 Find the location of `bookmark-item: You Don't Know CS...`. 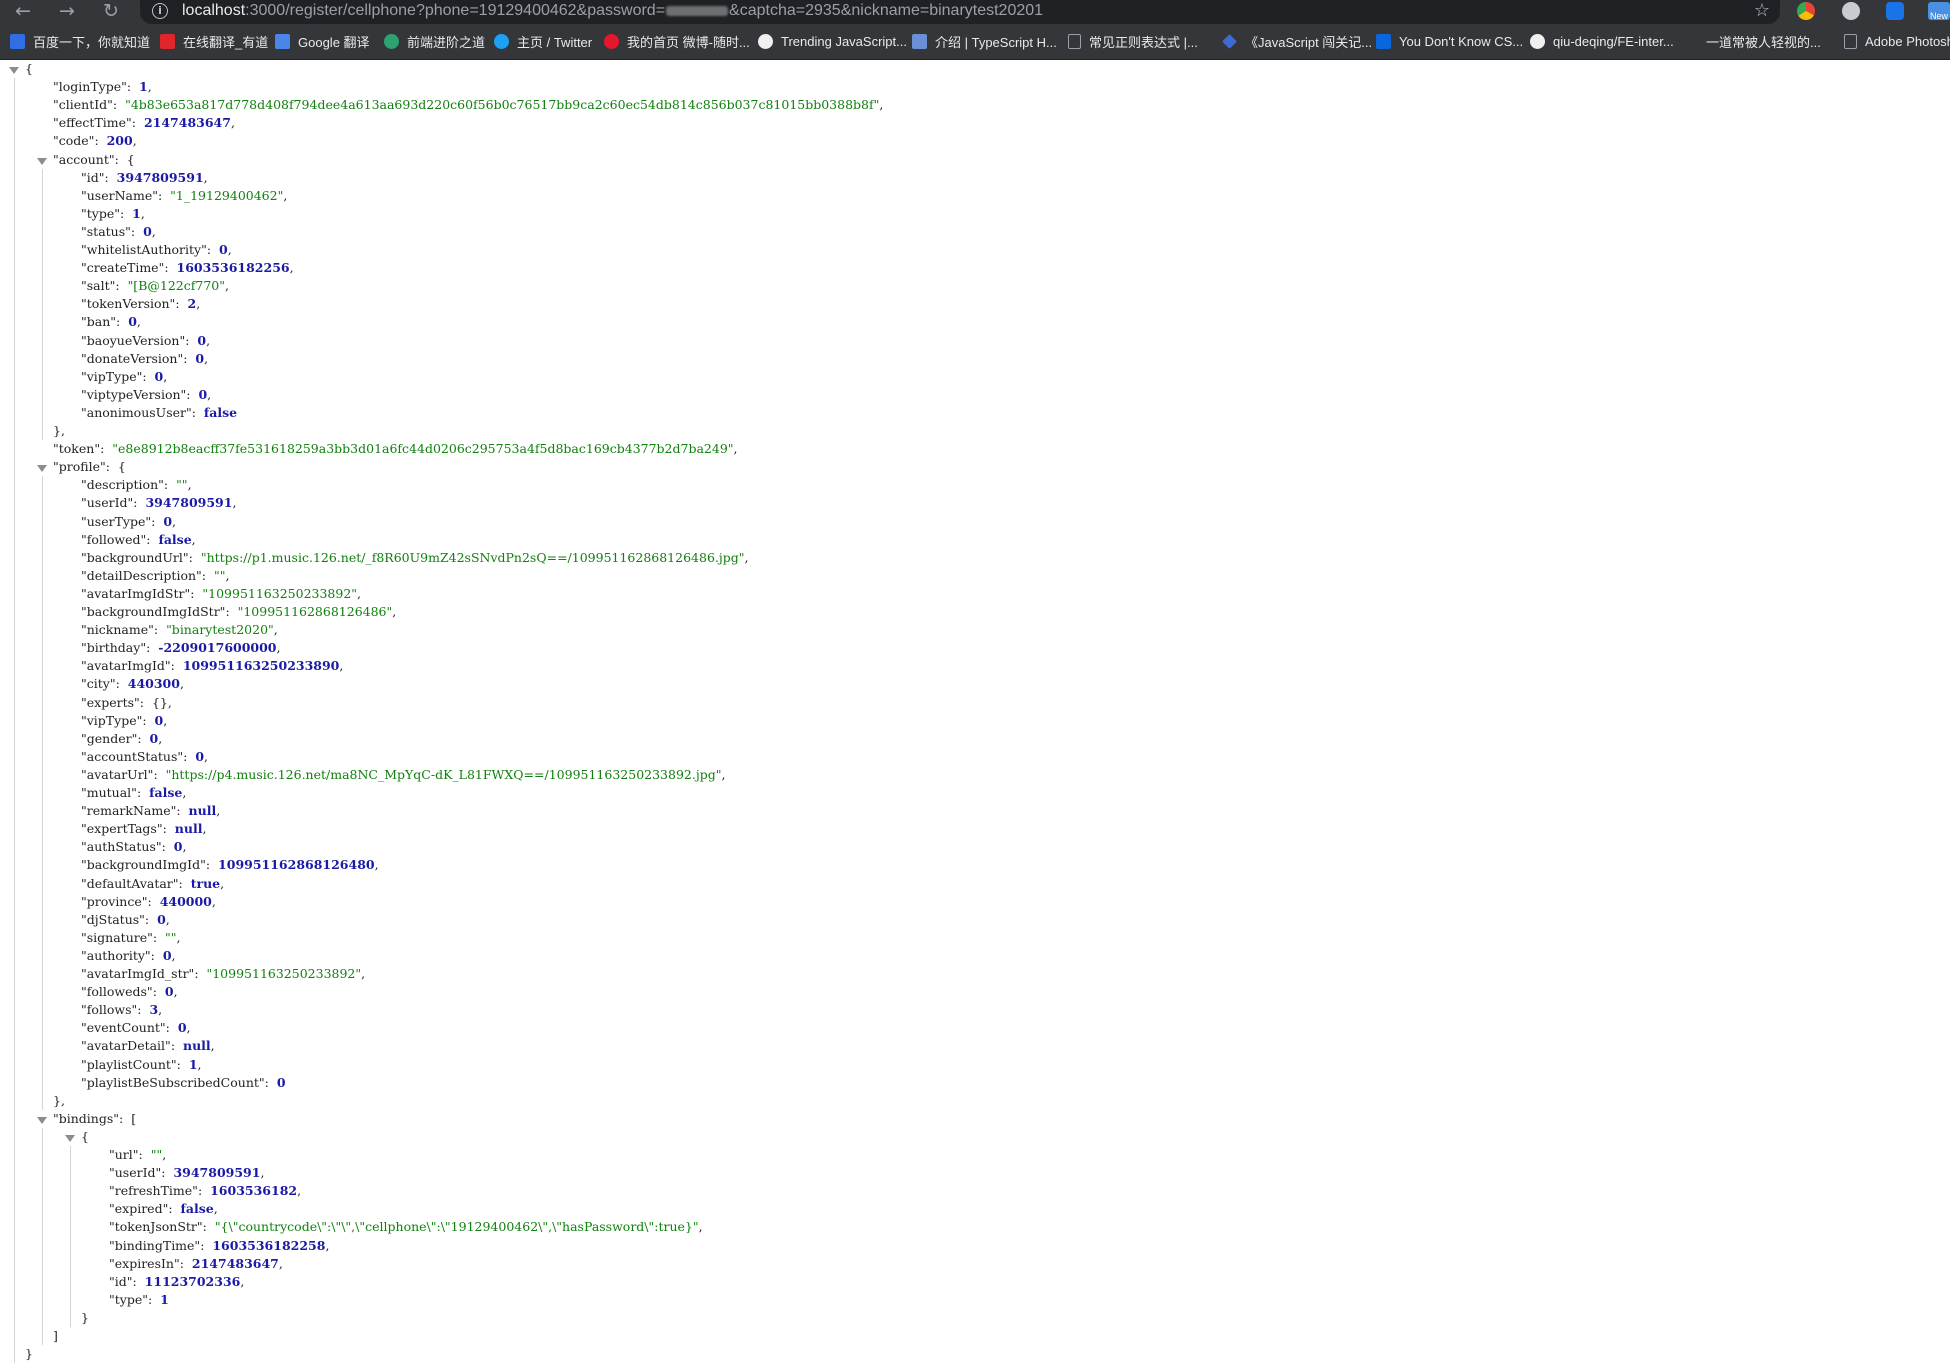

bookmark-item: You Don't Know CS... is located at coordinates (1449, 41).